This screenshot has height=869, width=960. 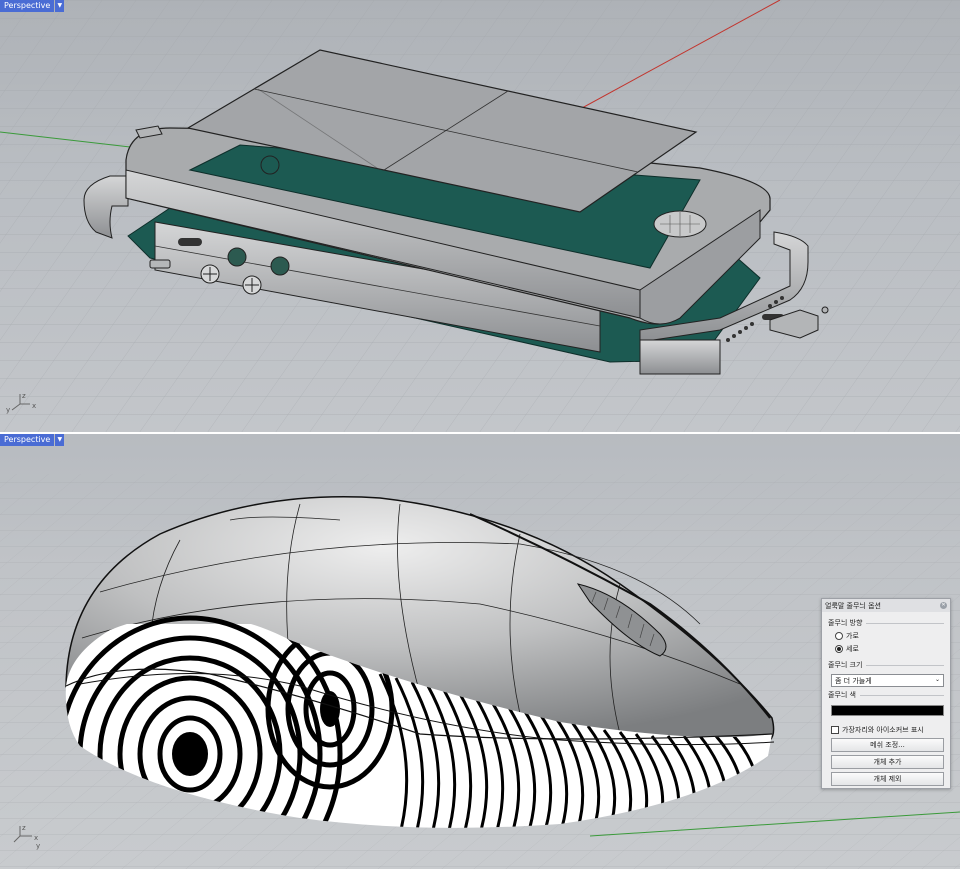 What do you see at coordinates (853, 680) in the screenshot?
I see `stripe-size-value: 좀 더 가늘게` at bounding box center [853, 680].